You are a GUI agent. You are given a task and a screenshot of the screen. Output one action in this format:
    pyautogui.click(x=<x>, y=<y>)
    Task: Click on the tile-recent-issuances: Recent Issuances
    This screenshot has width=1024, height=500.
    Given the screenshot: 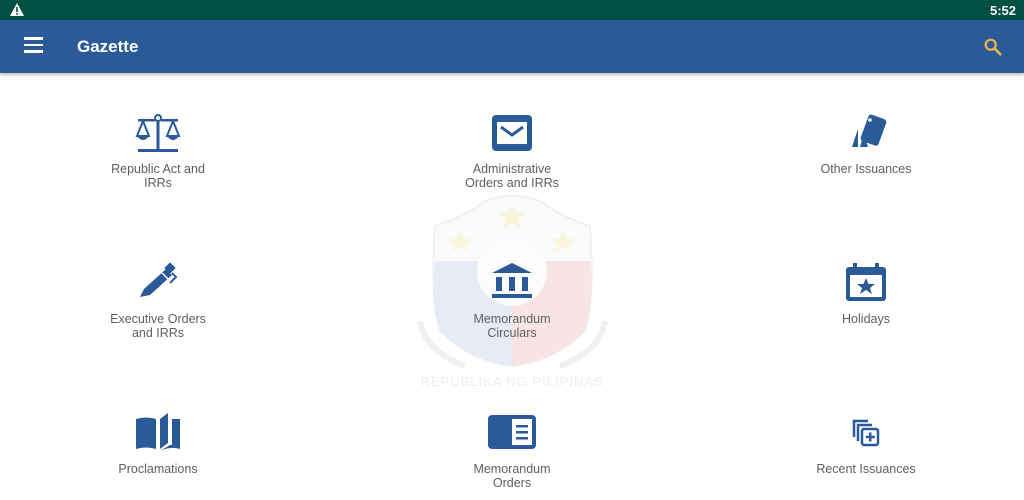 What is the action you would take?
    pyautogui.click(x=866, y=444)
    